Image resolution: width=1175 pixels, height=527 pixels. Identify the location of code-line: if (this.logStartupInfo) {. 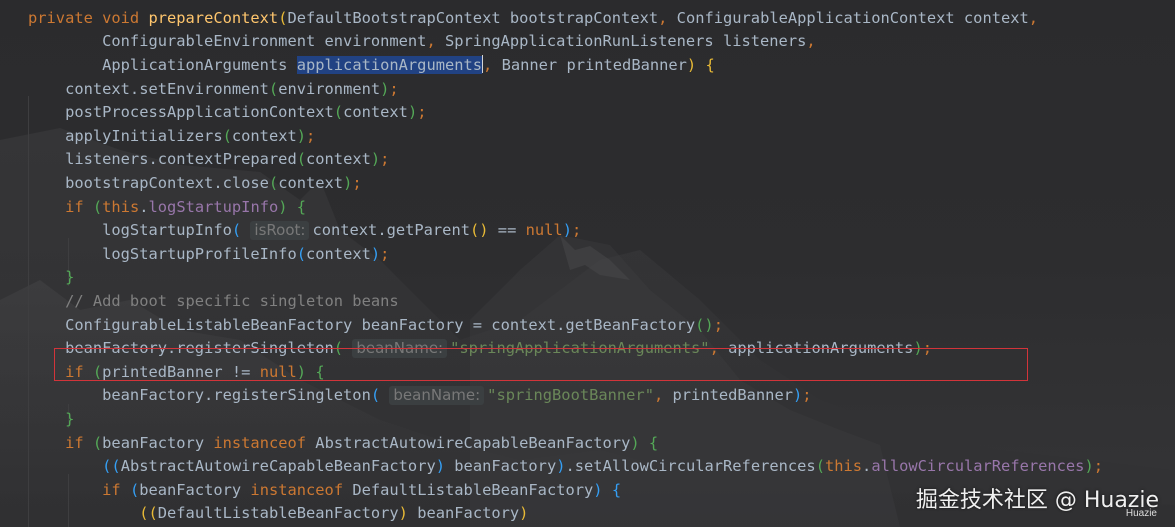
(167, 208).